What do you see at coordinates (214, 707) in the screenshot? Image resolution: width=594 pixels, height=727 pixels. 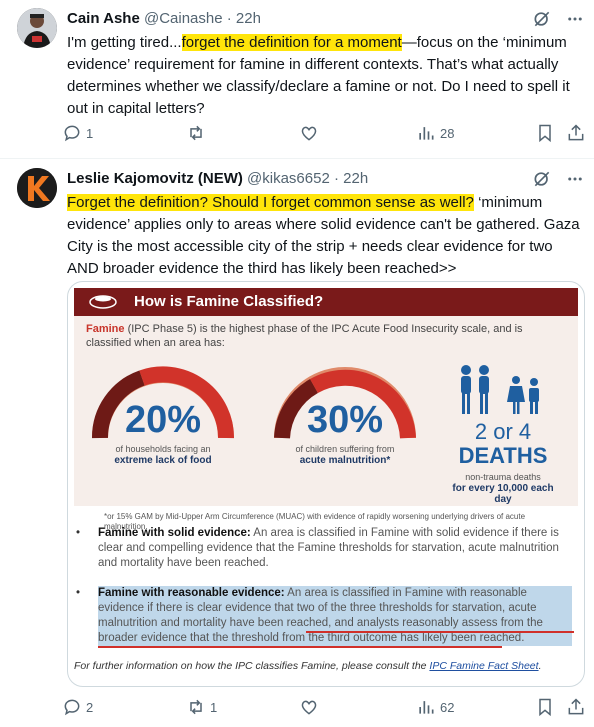 I see `repost-count: 1` at bounding box center [214, 707].